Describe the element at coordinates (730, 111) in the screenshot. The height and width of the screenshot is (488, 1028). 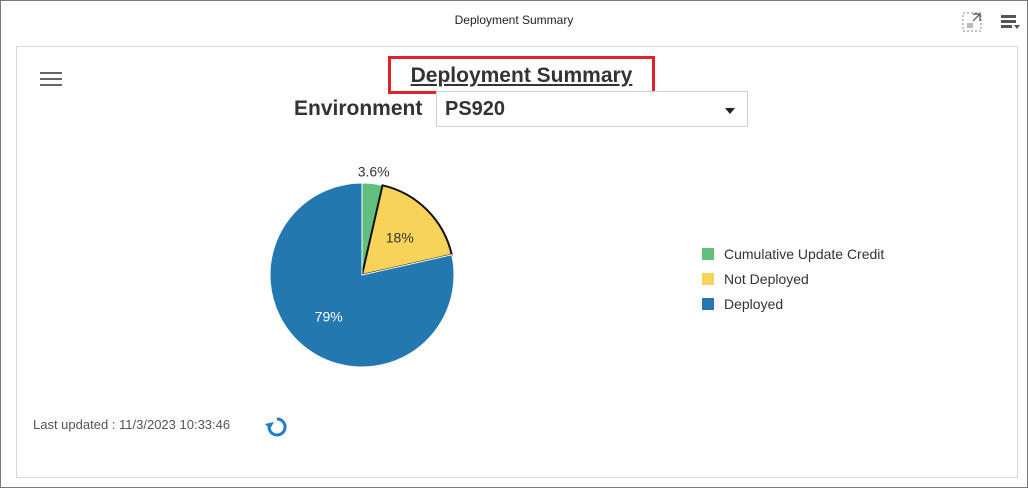
I see `chevron-down-icon` at that location.